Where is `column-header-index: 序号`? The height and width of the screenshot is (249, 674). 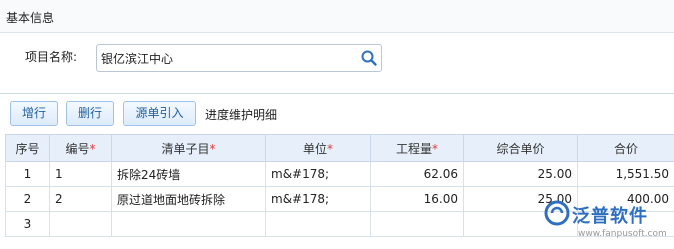
column-header-index: 序号 is located at coordinates (27, 148).